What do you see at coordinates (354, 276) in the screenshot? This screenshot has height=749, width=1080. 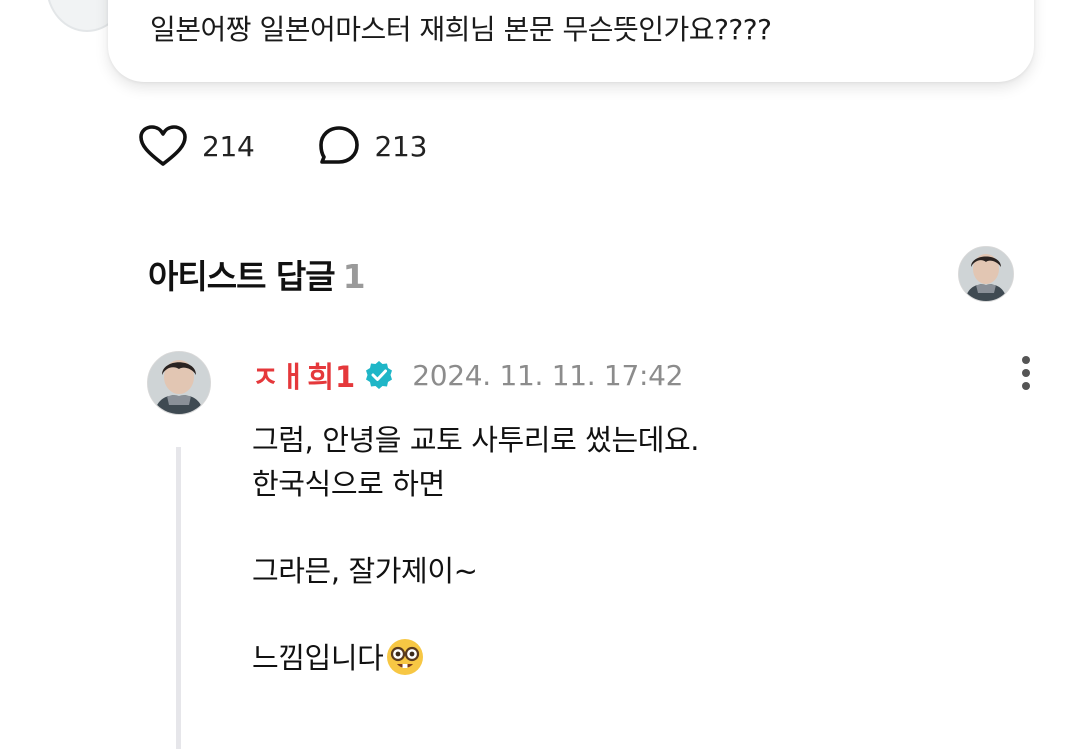 I see `artist-replies-count: 1` at bounding box center [354, 276].